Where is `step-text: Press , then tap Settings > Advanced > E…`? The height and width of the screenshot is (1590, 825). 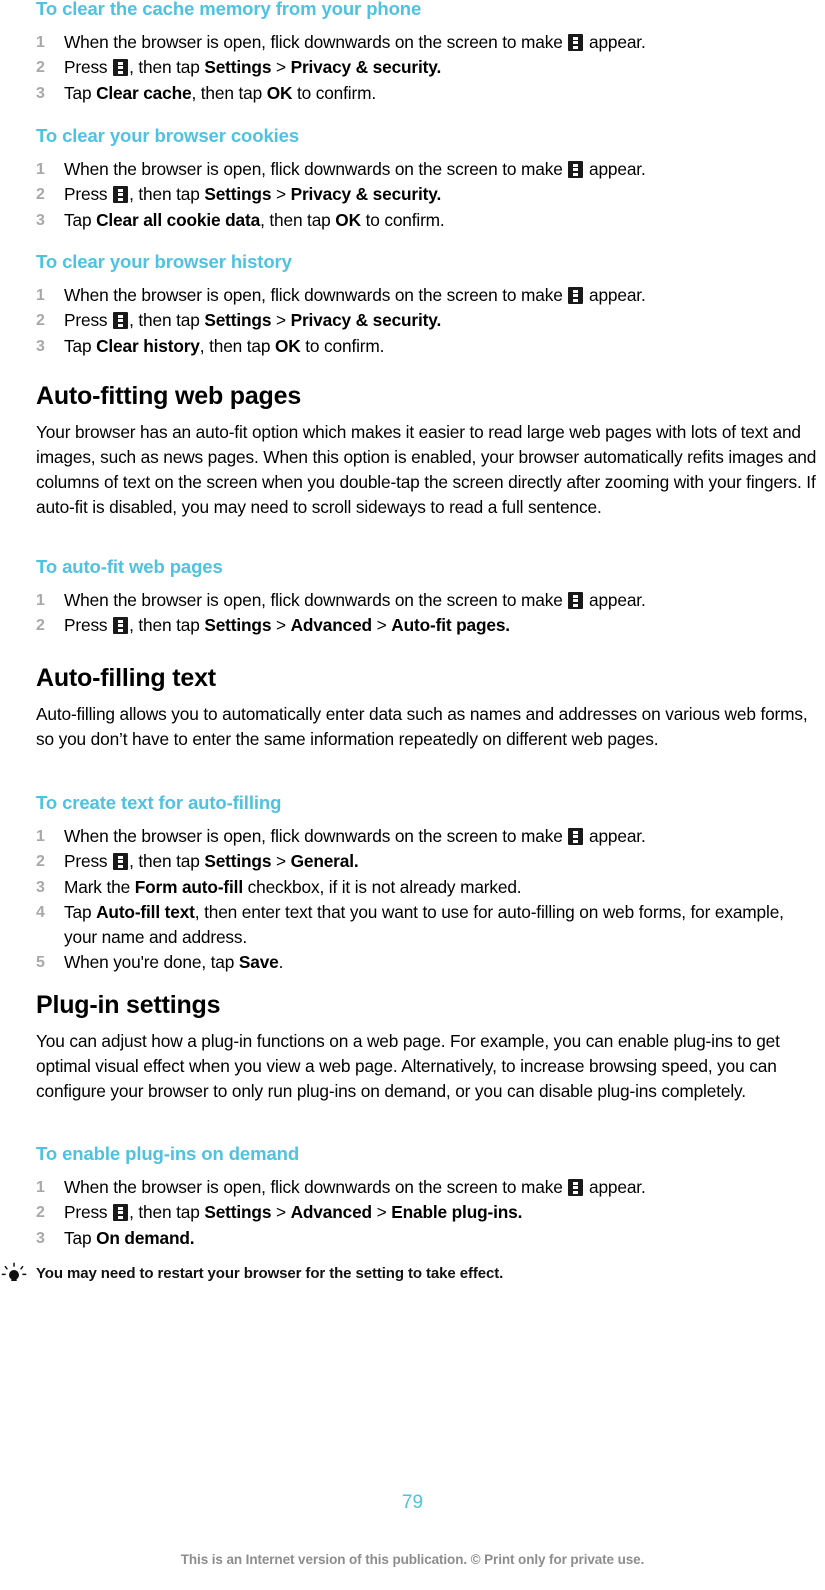 step-text: Press , then tap Settings > Advanced > E… is located at coordinates (293, 1212).